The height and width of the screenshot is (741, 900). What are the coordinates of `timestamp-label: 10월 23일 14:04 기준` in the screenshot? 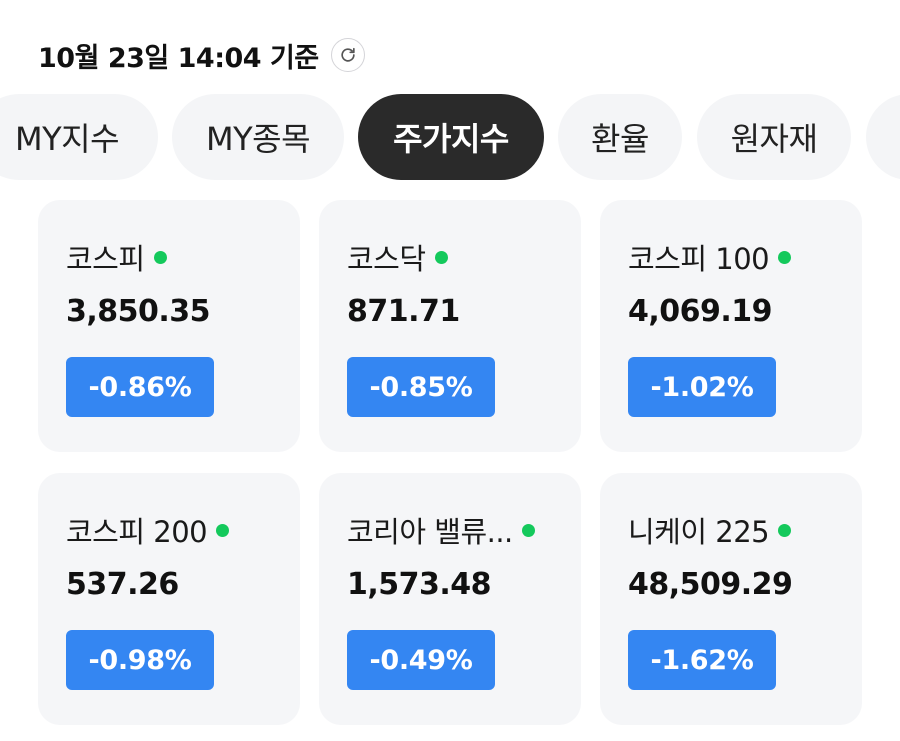 It's located at (178, 58).